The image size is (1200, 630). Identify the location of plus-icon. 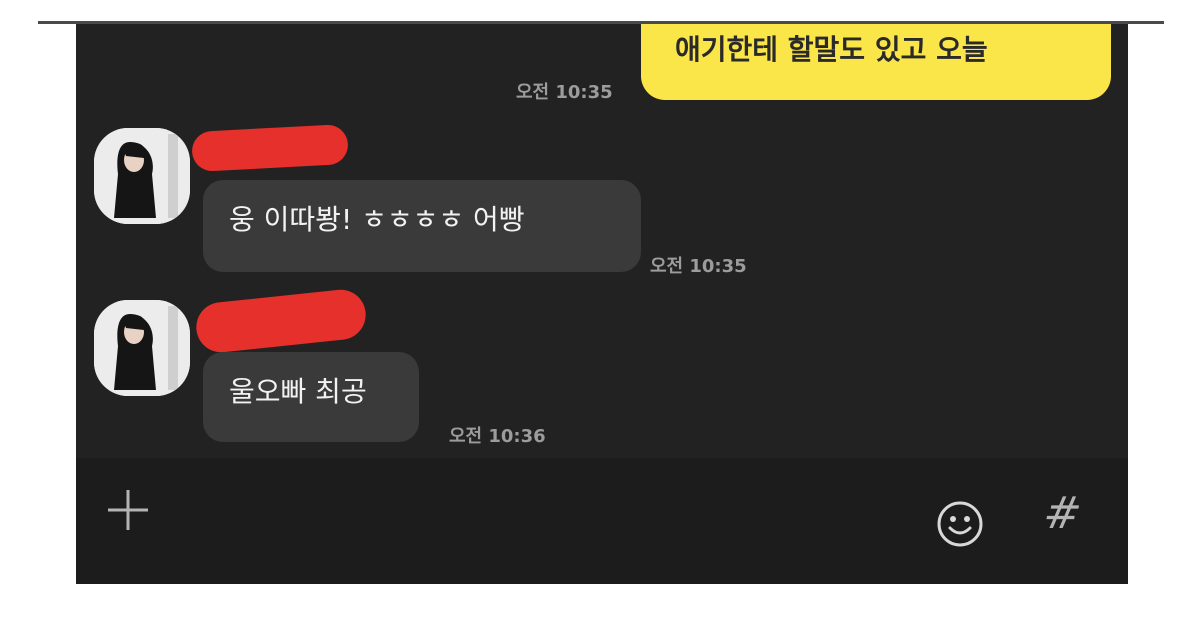
(128, 510).